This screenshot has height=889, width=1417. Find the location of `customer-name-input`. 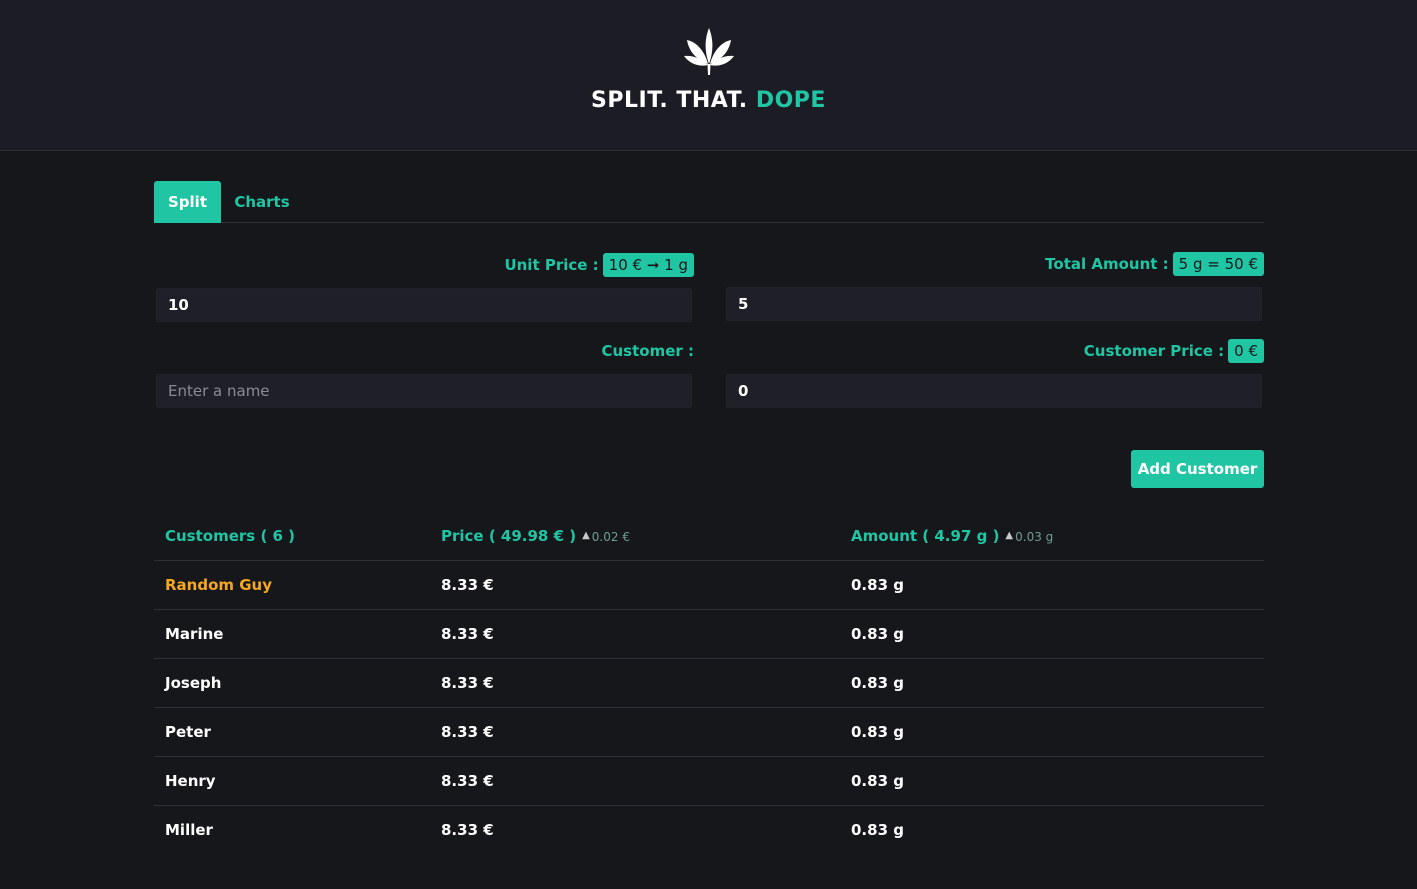

customer-name-input is located at coordinates (424, 391).